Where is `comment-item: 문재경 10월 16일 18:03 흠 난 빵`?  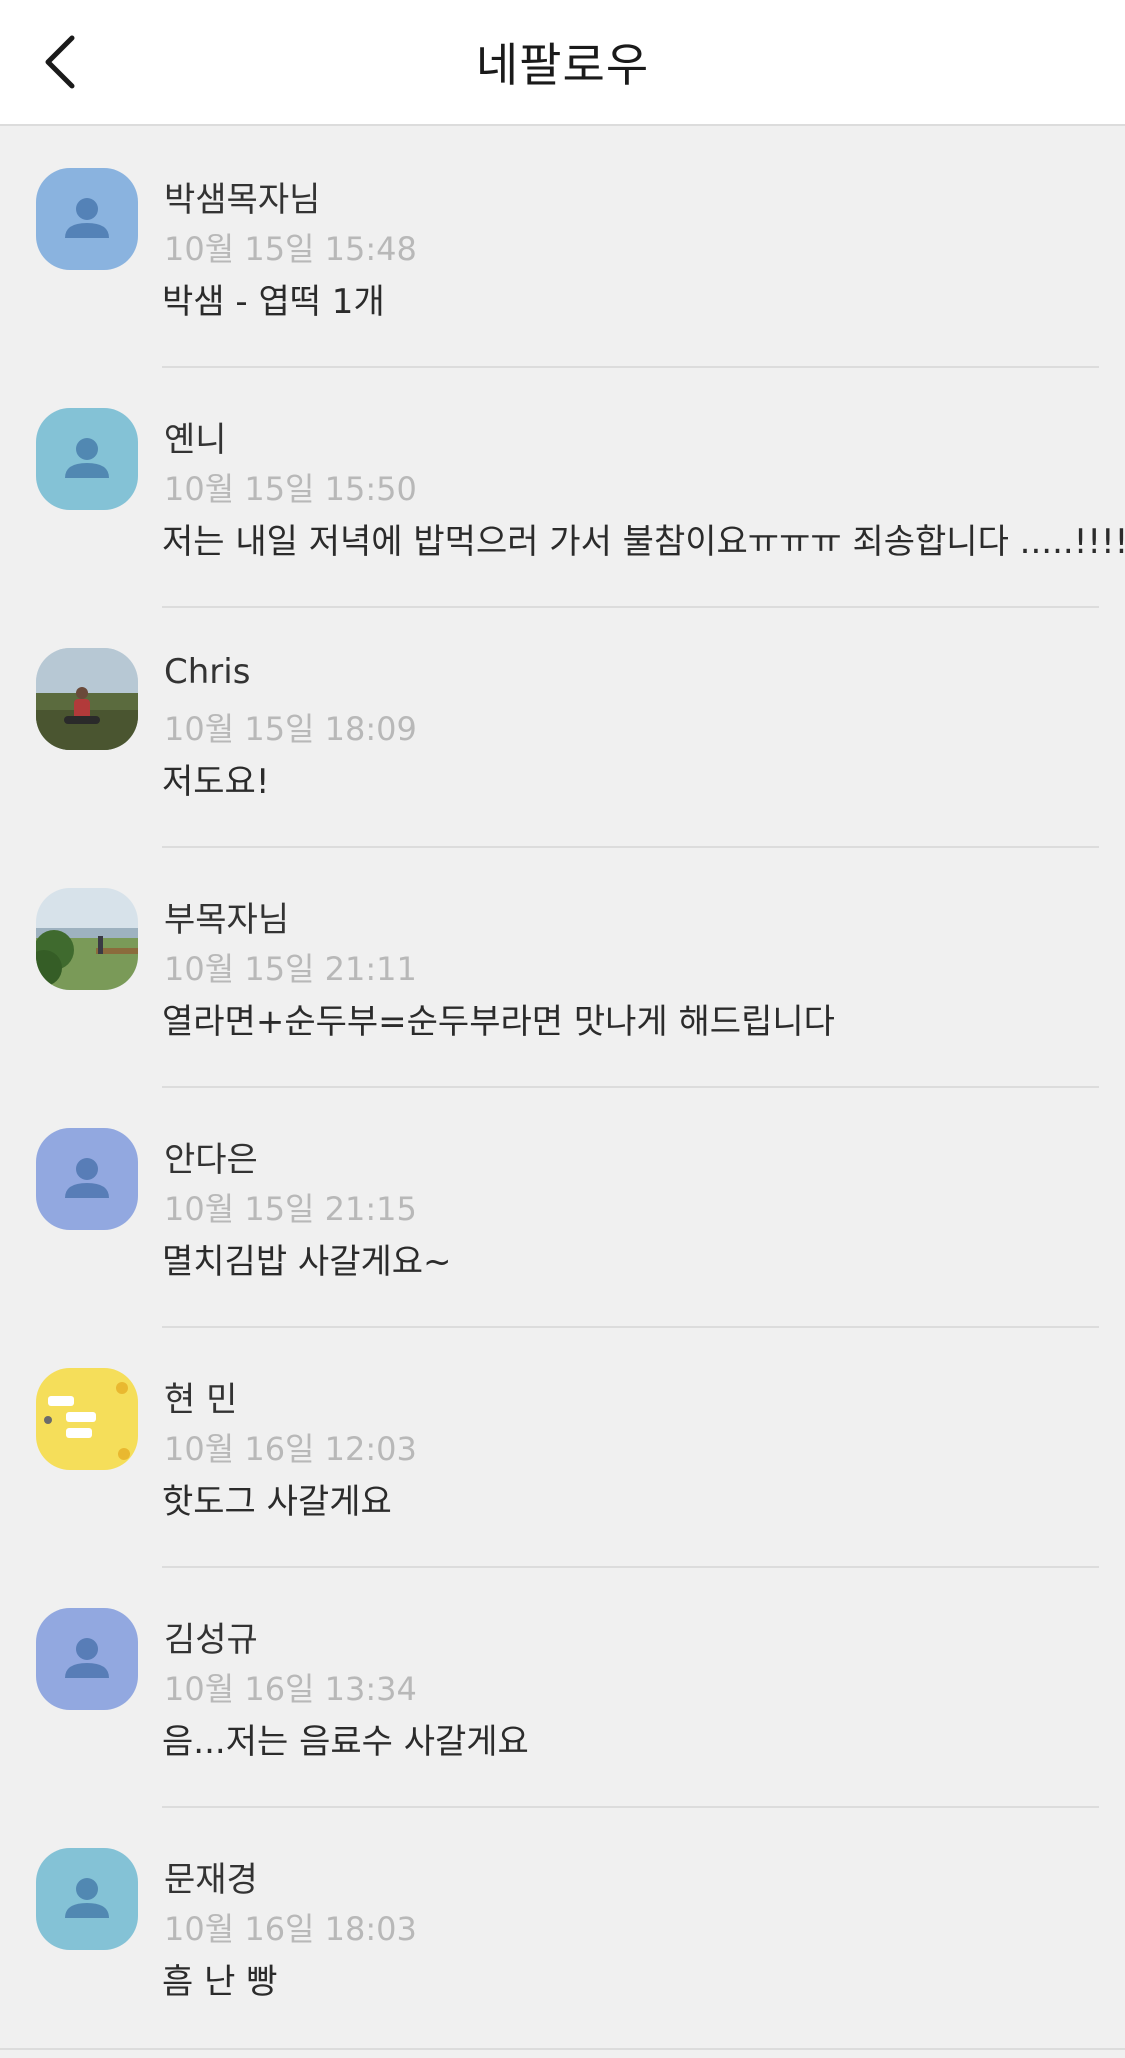 comment-item: 문재경 10월 16일 18:03 흠 난 빵 is located at coordinates (562, 1928).